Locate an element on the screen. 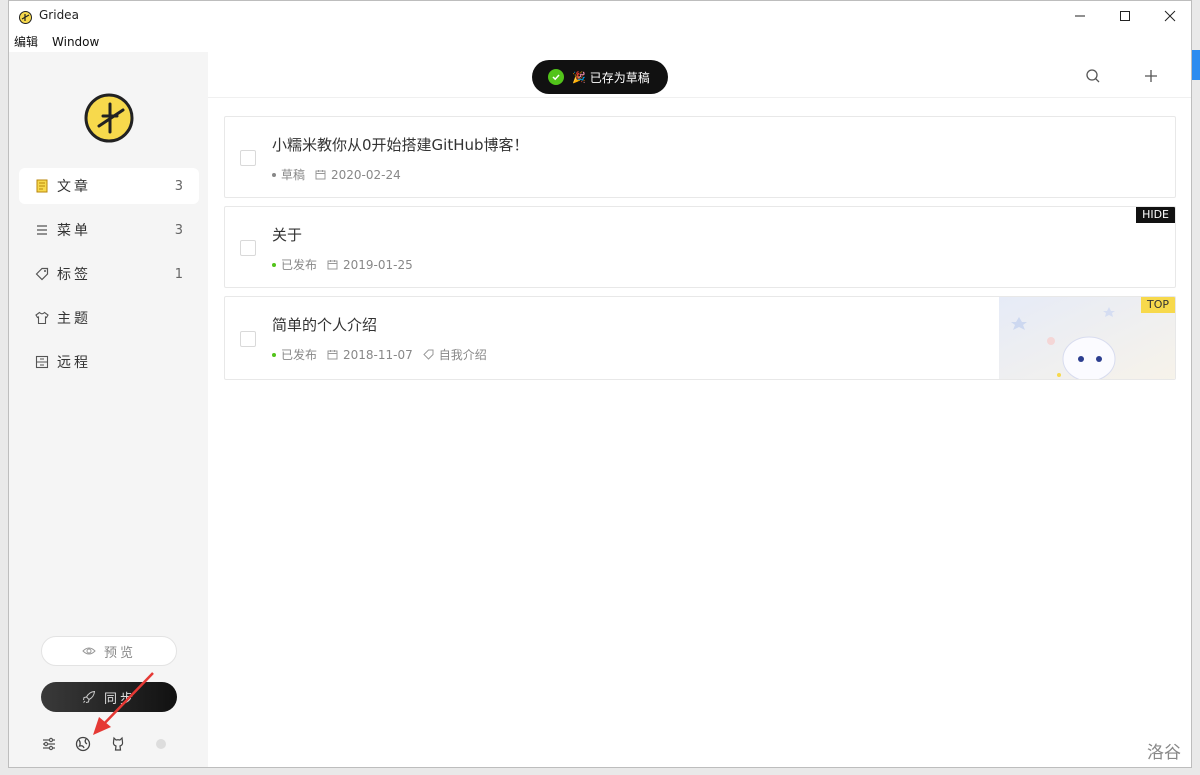 Image resolution: width=1200 pixels, height=775 pixels. check-icon is located at coordinates (556, 77).